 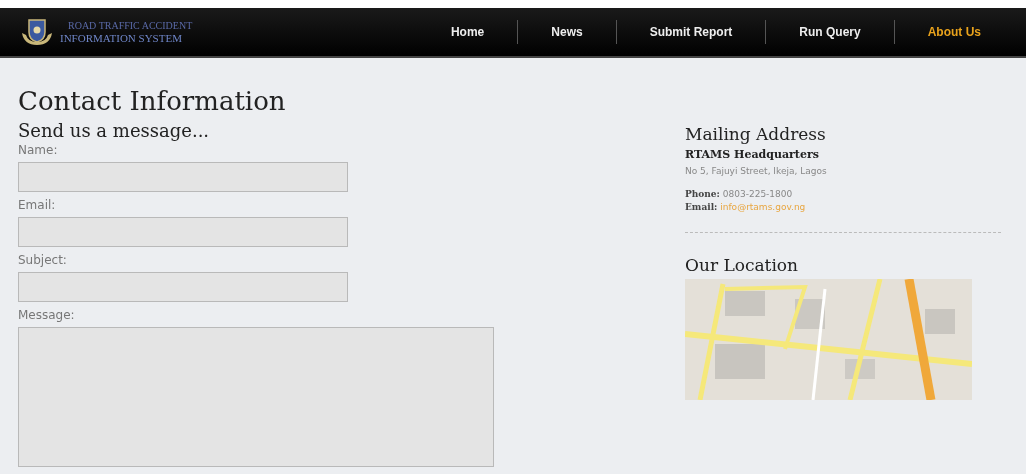 What do you see at coordinates (756, 134) in the screenshot?
I see `section-heading: Mailing Address` at bounding box center [756, 134].